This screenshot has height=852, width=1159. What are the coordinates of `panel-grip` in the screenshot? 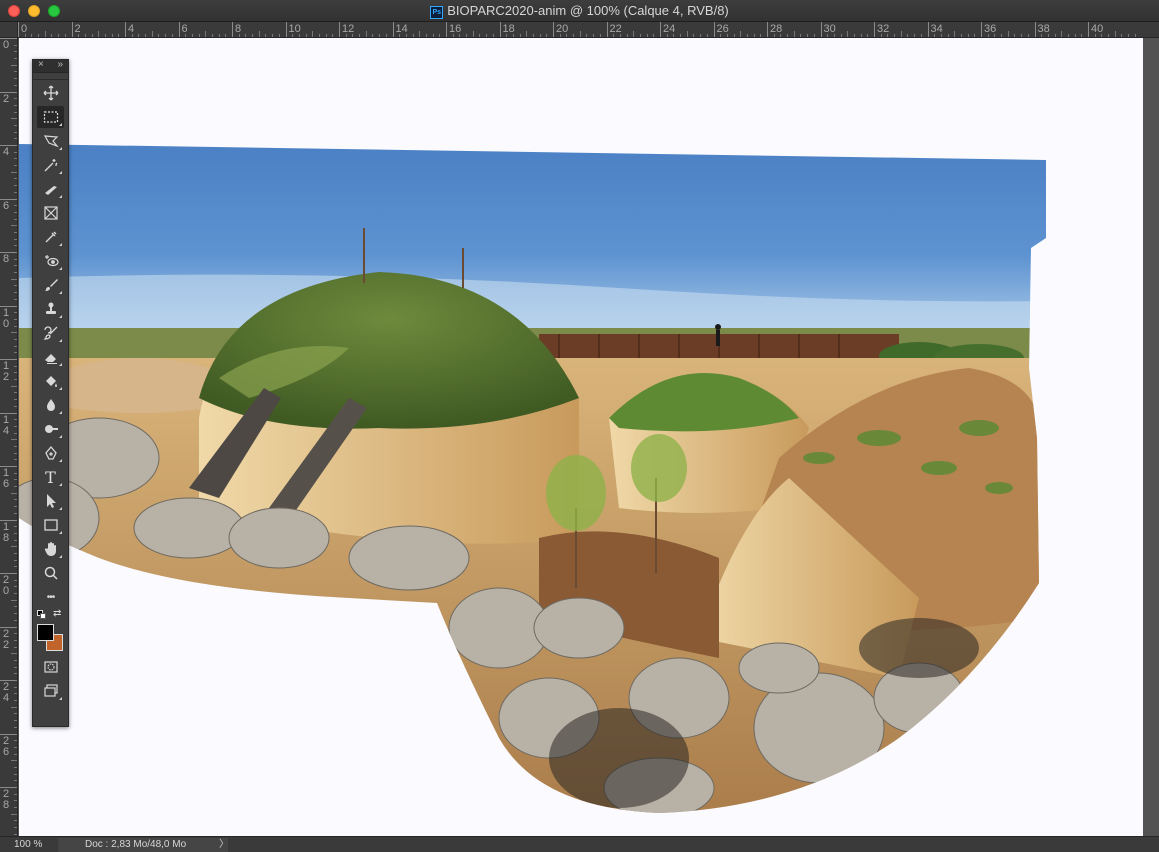 It's located at (50, 76).